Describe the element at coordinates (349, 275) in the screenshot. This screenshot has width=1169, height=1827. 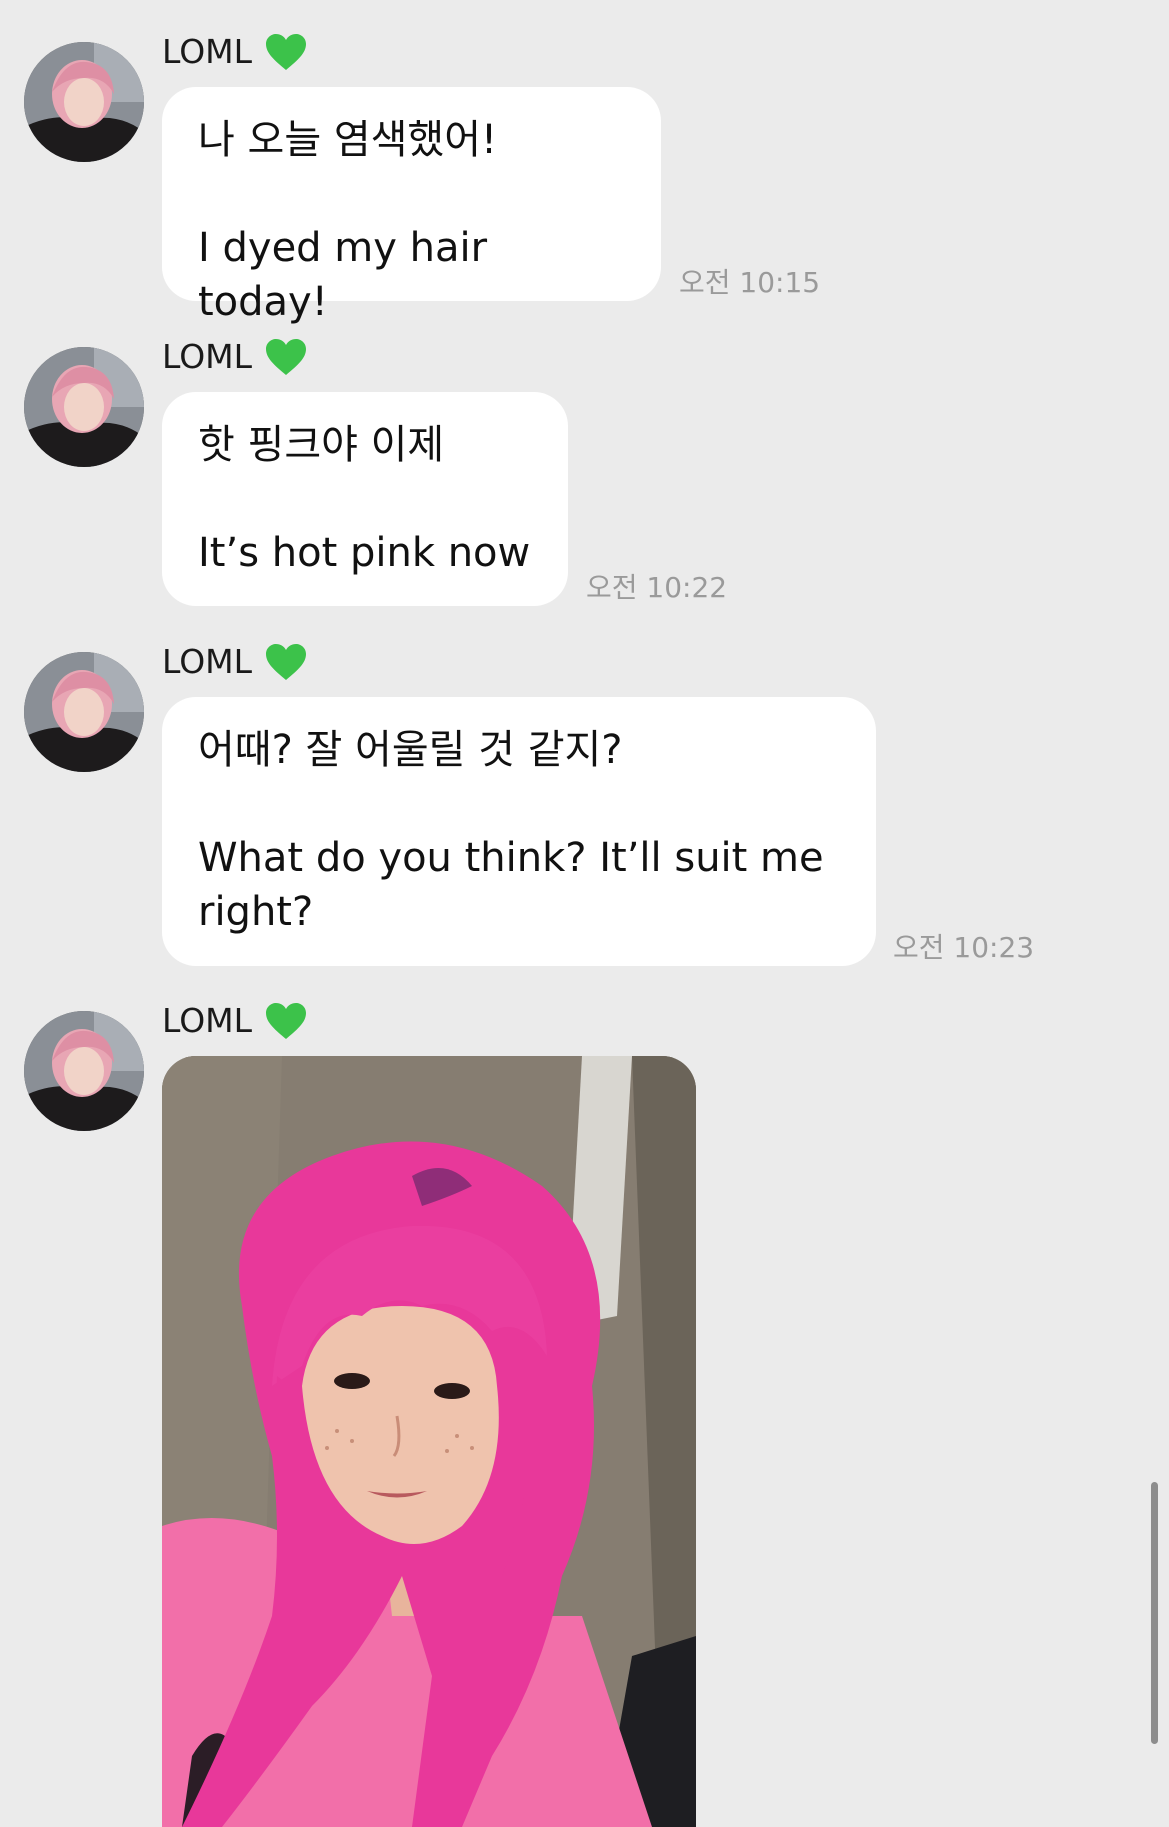
I see `message-text-english: I dyed my hair today!` at that location.